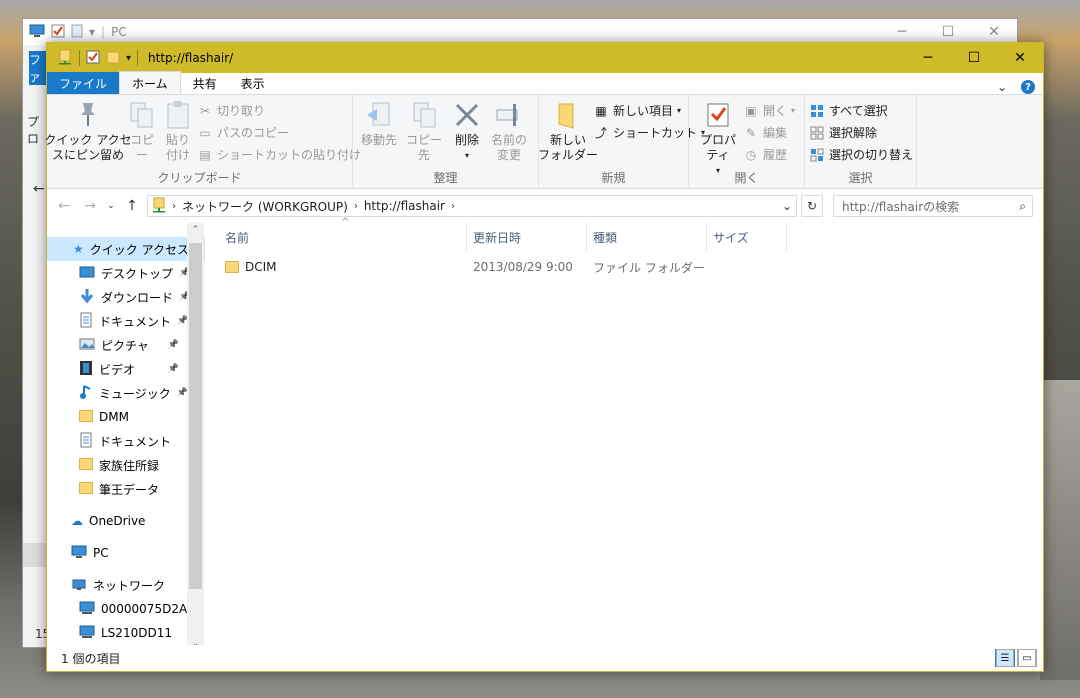 Image resolution: width=1080 pixels, height=698 pixels. What do you see at coordinates (90, 206) in the screenshot?
I see `forward-arrow-icon: →` at bounding box center [90, 206].